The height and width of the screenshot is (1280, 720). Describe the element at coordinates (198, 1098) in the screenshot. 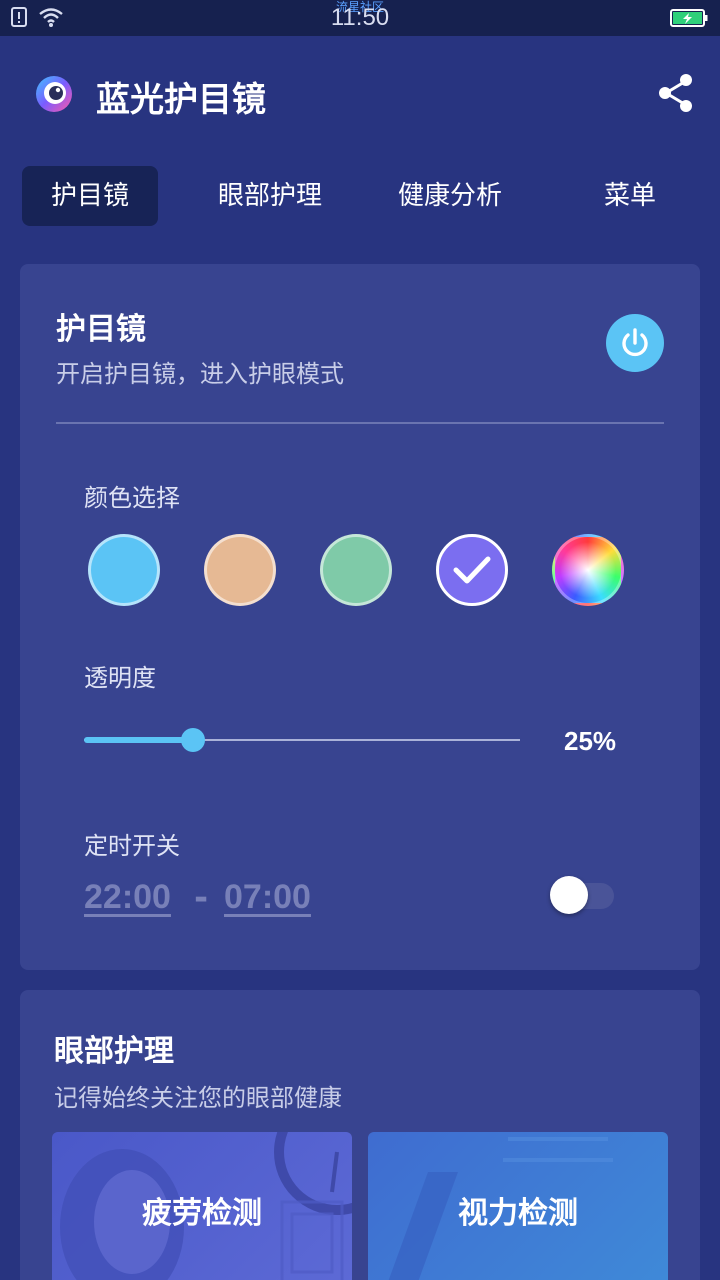

I see `eye-care-subtitle: 记得始终关注您的眼部健康` at that location.